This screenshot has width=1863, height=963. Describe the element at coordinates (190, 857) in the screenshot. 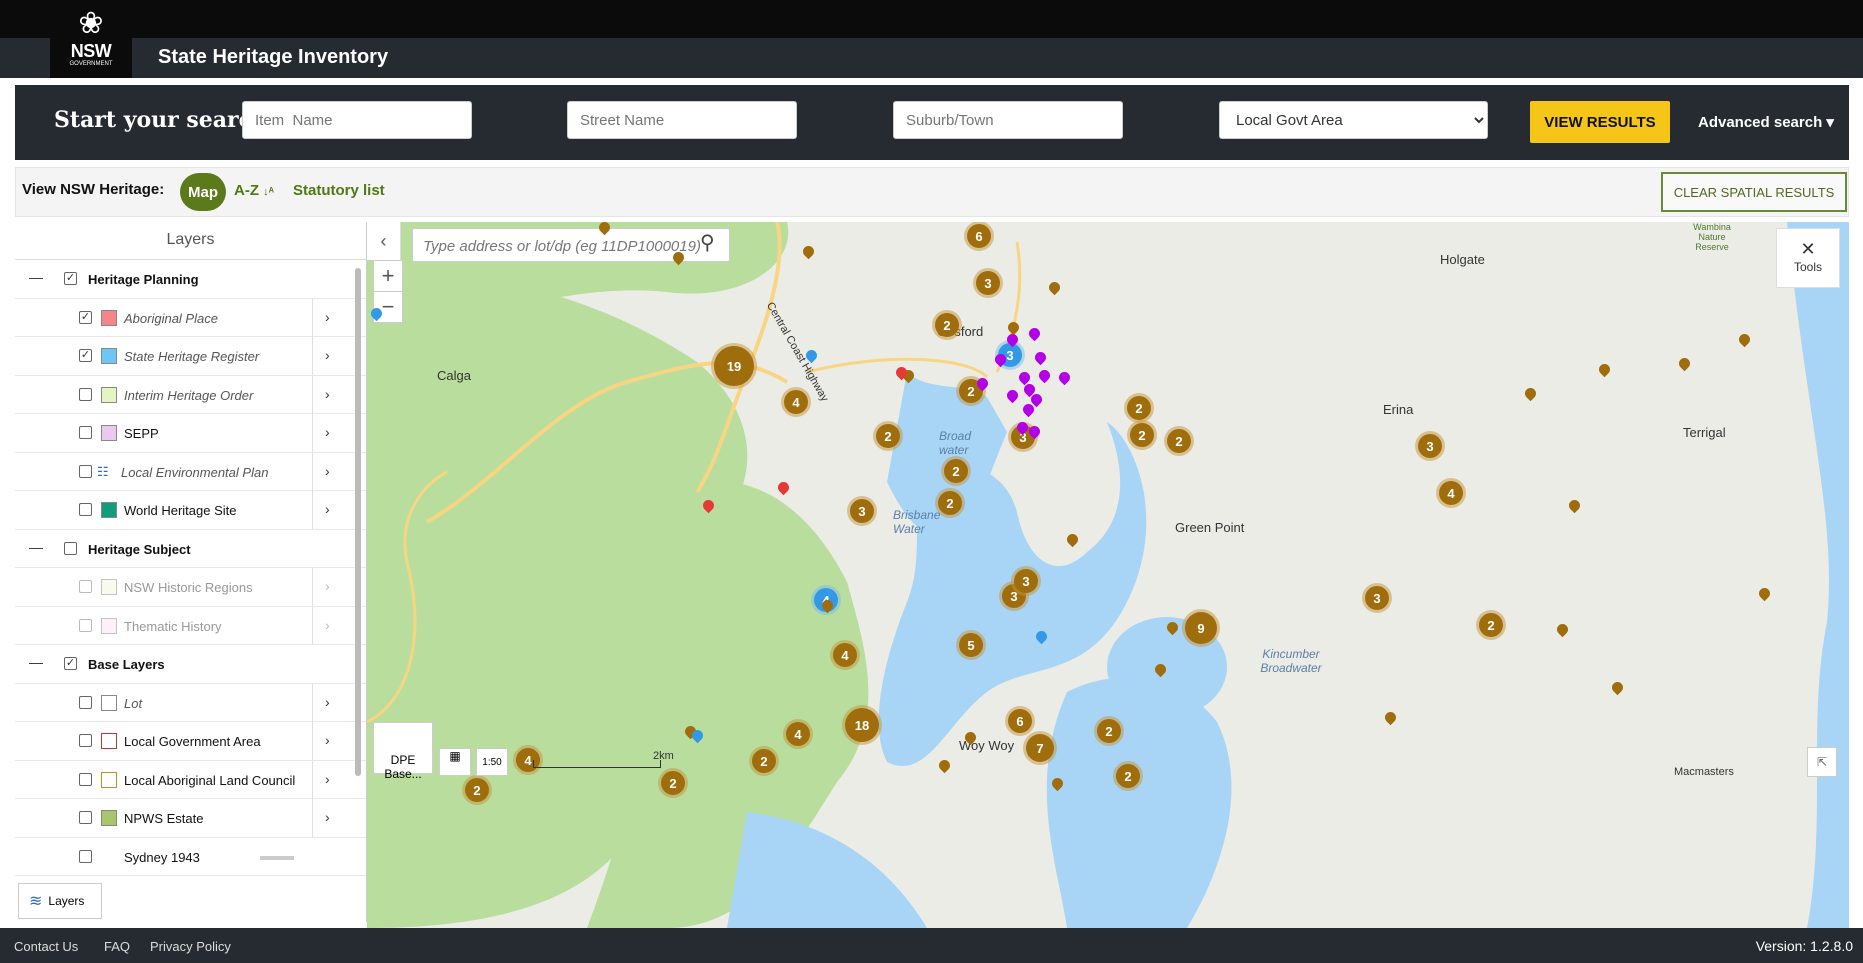

I see `layer-item-2-4: Sydney 1943` at that location.